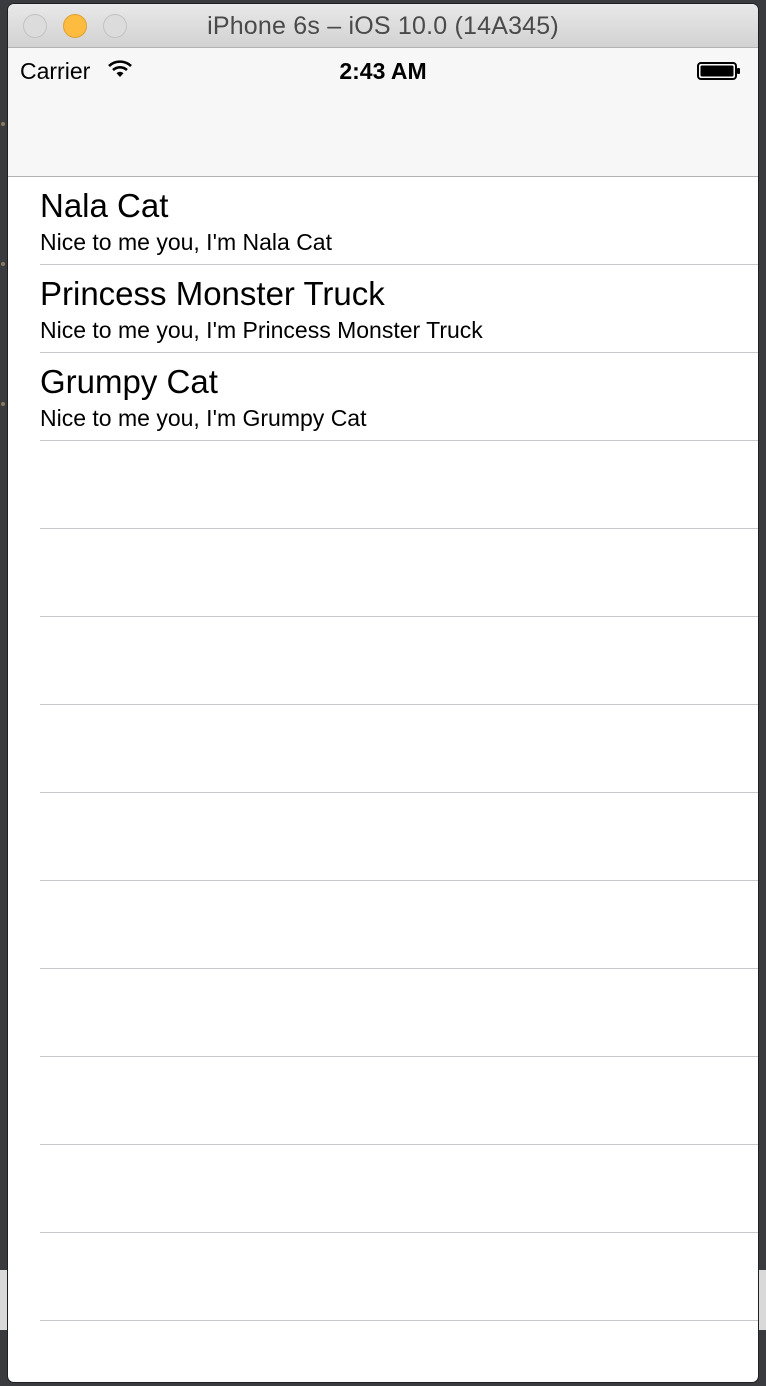 This screenshot has width=766, height=1386. What do you see at coordinates (129, 381) in the screenshot?
I see `row-title: Grumpy Cat` at bounding box center [129, 381].